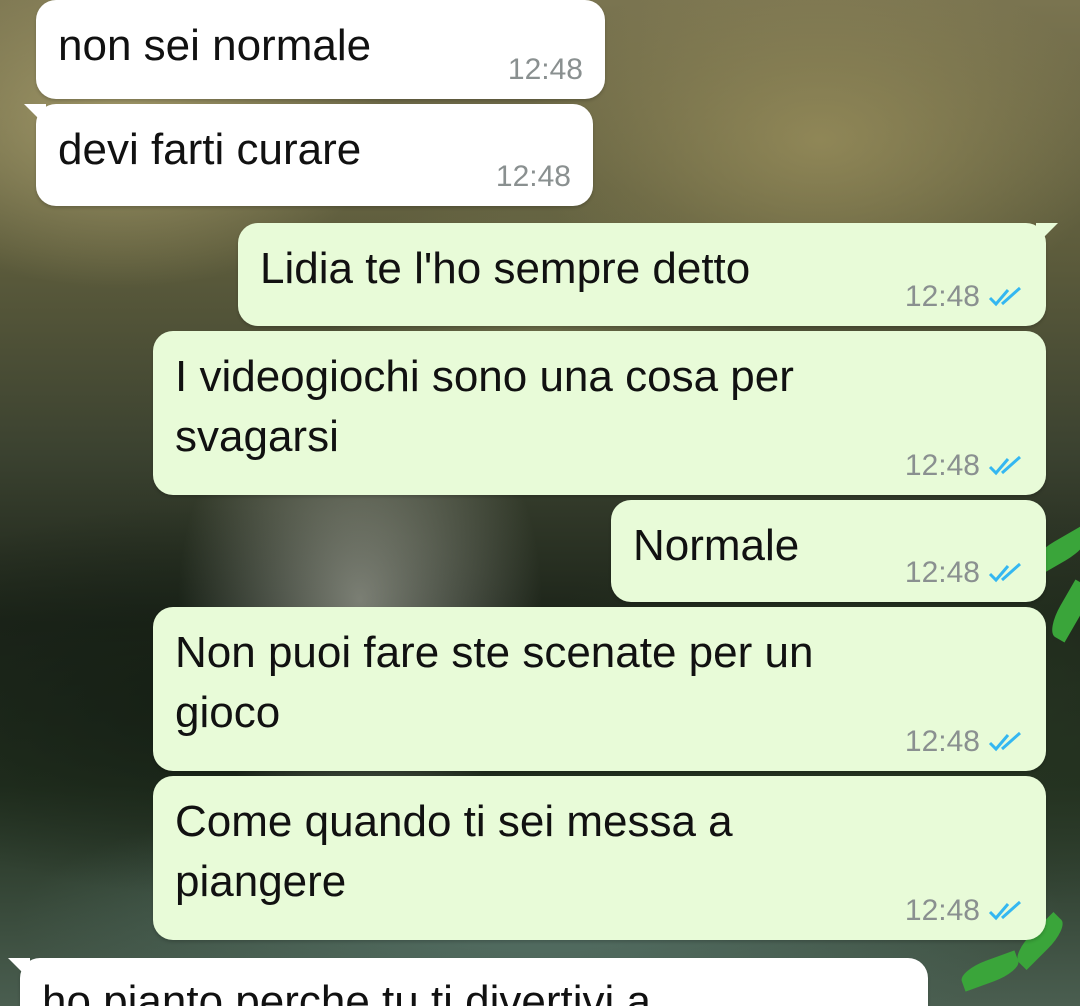 This screenshot has width=1080, height=1006. What do you see at coordinates (494, 682) in the screenshot?
I see `message-text: Non puoi fare ste scenate per un gioco` at bounding box center [494, 682].